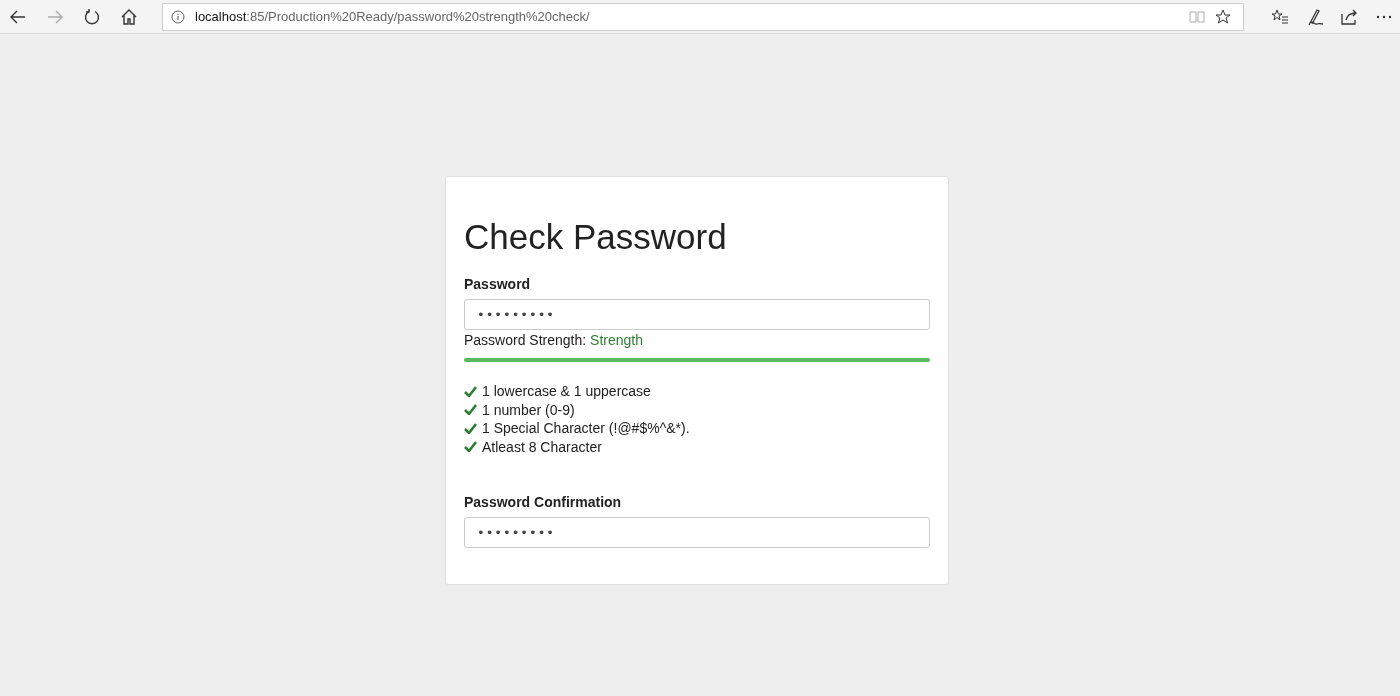  I want to click on favorites-list-icon, so click(1279, 16).